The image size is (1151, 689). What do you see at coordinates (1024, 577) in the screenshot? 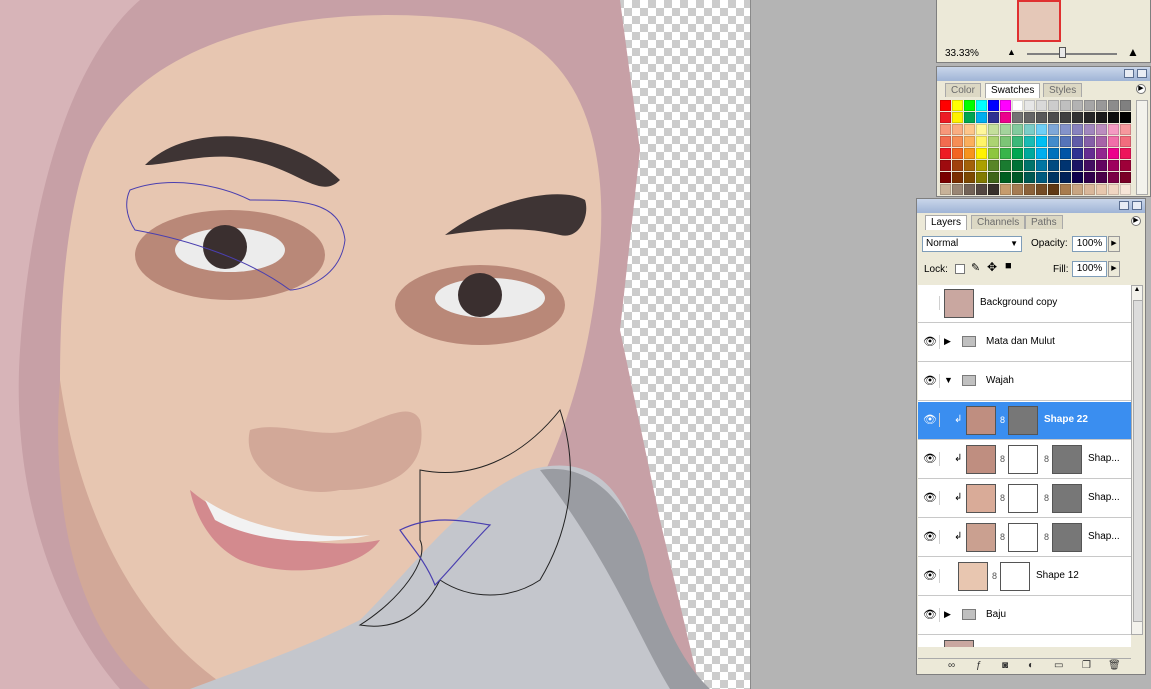
I see `layer-row: 👁 8 Shape 12` at bounding box center [1024, 577].